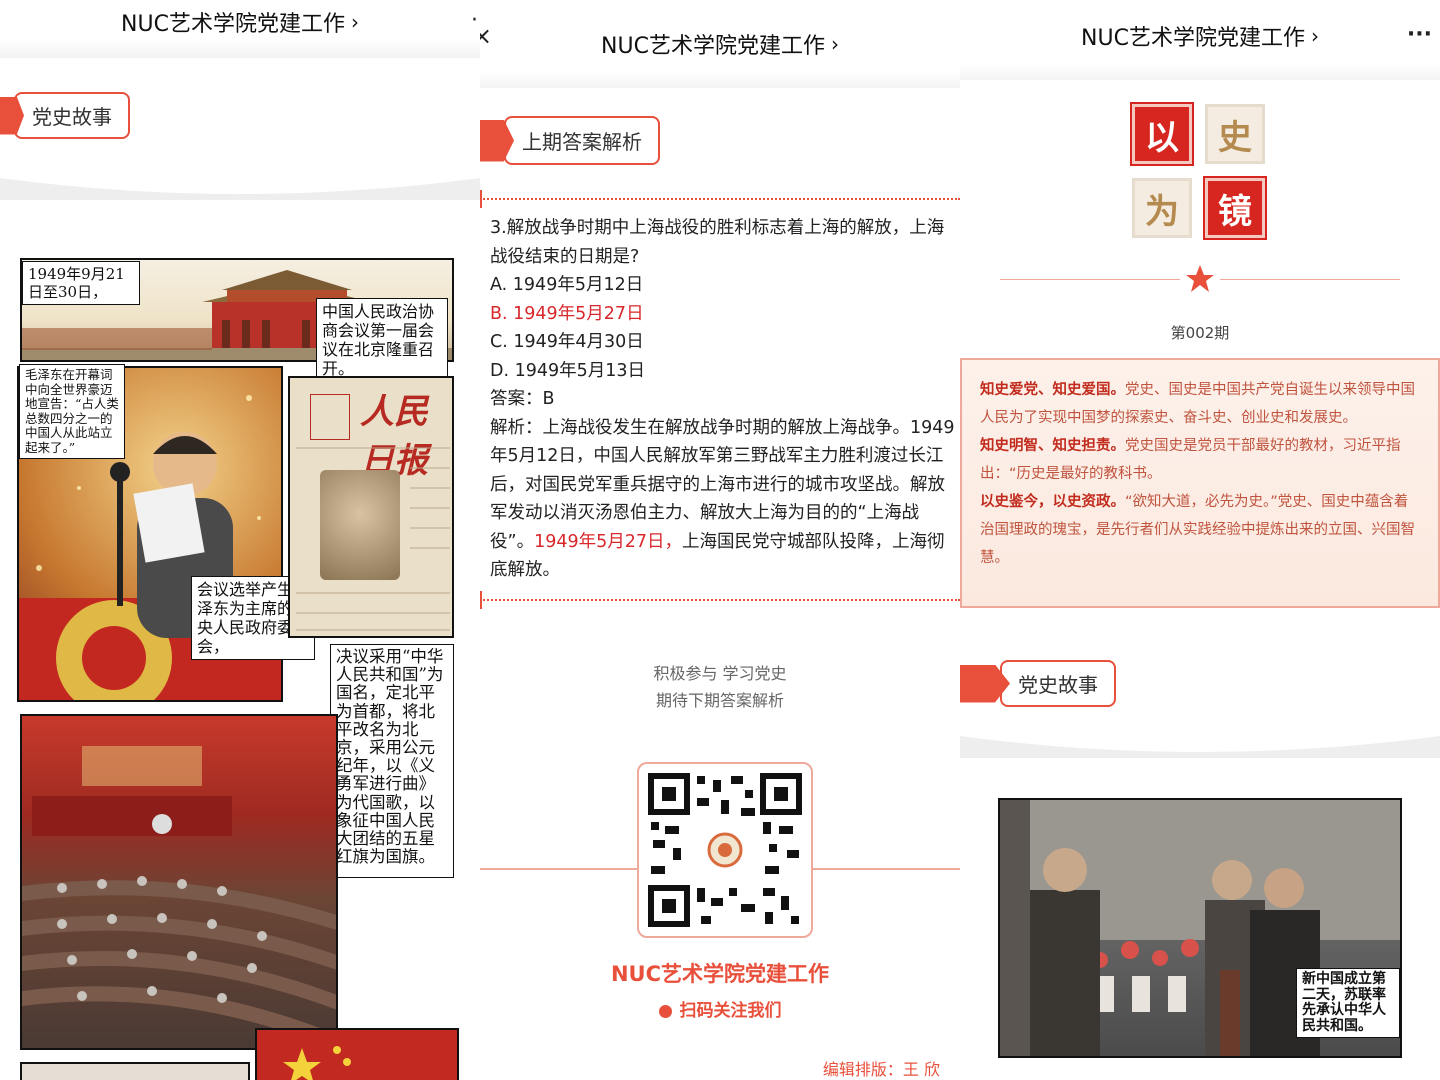 This screenshot has height=1080, width=1440. I want to click on more-icon: ·, so click(474, 20).